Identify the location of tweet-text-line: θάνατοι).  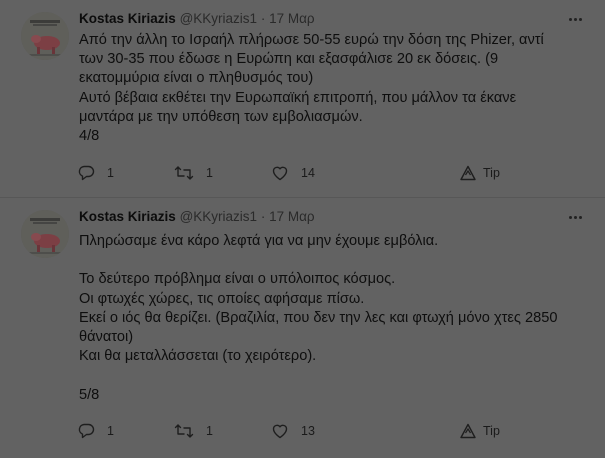
(106, 337).